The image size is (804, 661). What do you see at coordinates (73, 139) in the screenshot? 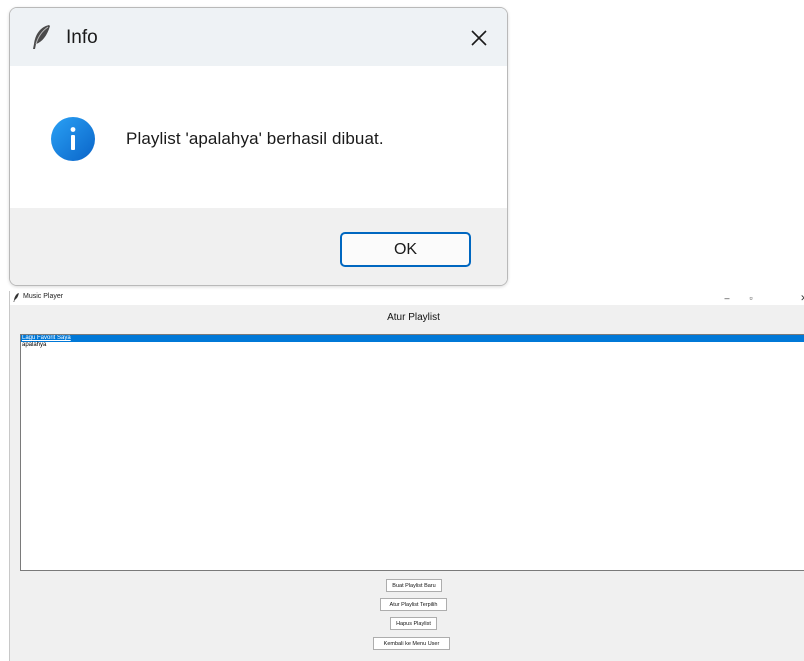
I see `info-icon` at bounding box center [73, 139].